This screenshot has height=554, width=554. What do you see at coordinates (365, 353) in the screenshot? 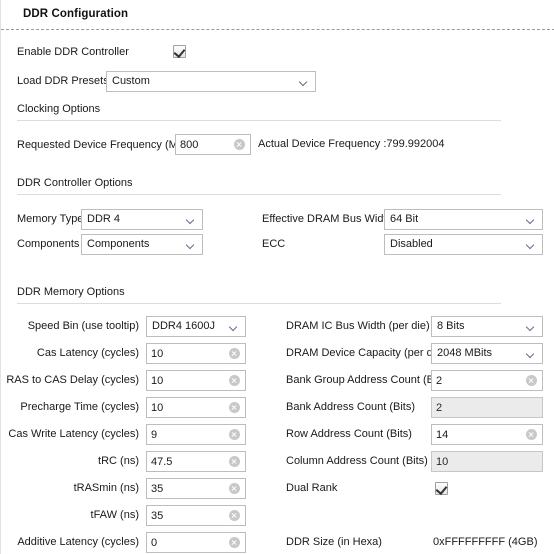
I see `dram-device-capacity-per-die-label: DRAM Device Capacity (per die)` at bounding box center [365, 353].